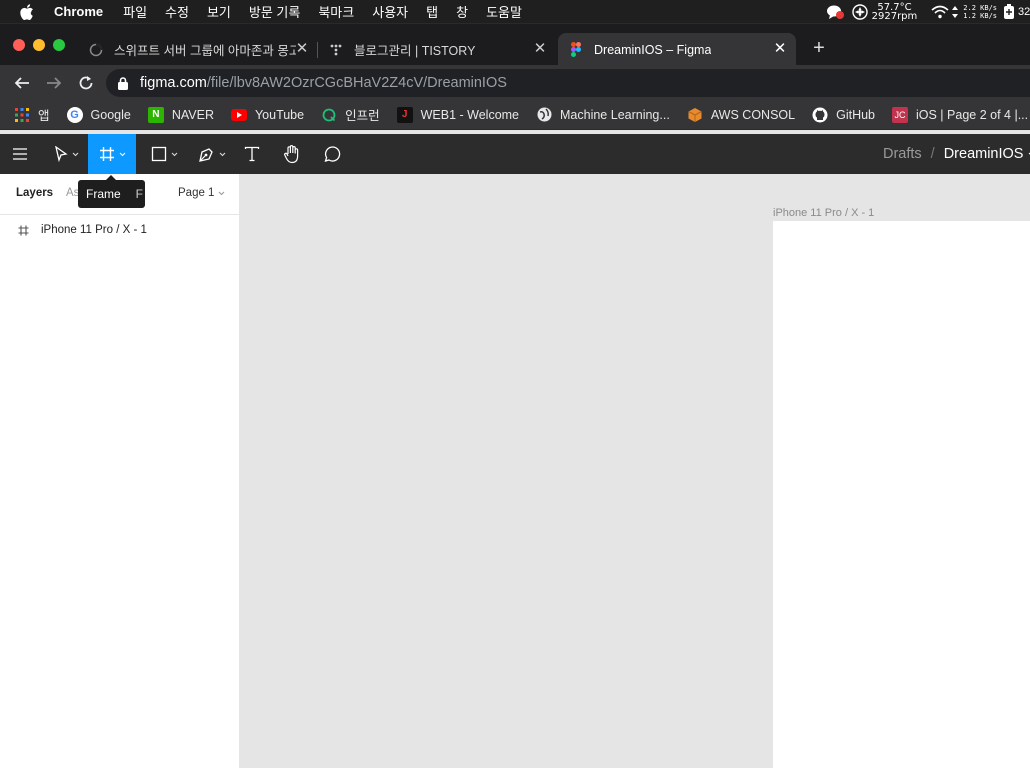 The image size is (1030, 768). Describe the element at coordinates (139, 194) in the screenshot. I see `tooltip-shortcut: F` at that location.